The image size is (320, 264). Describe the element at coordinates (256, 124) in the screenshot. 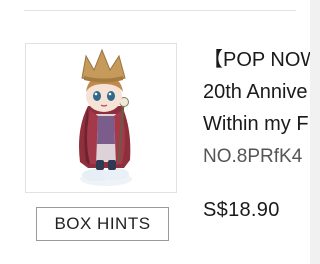

I see `product-title-line-3: Within my F` at that location.